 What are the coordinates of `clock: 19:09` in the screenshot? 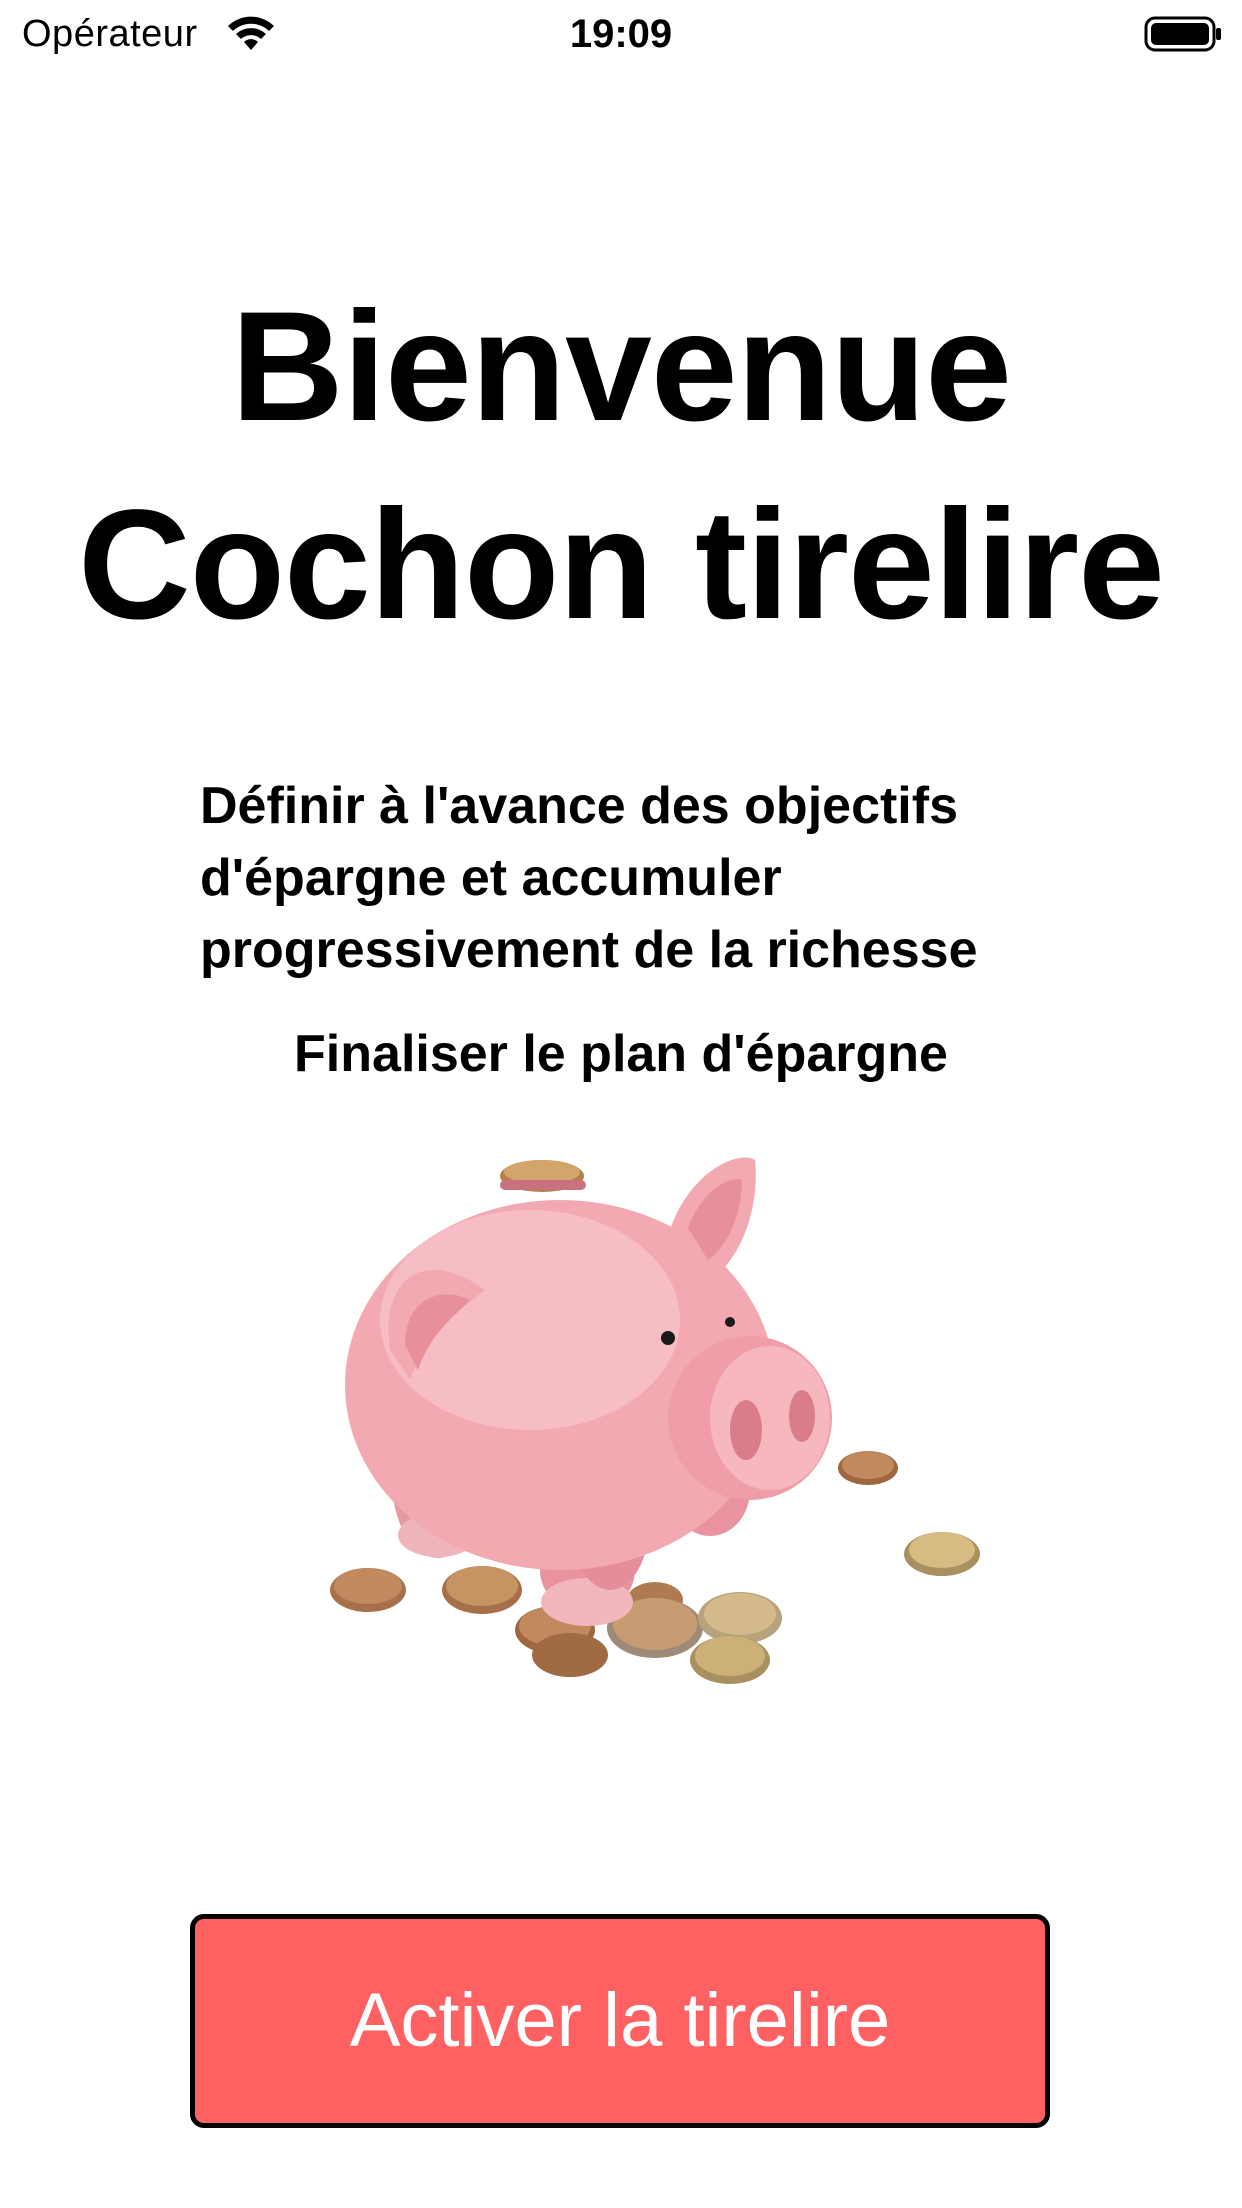 It's located at (621, 34).